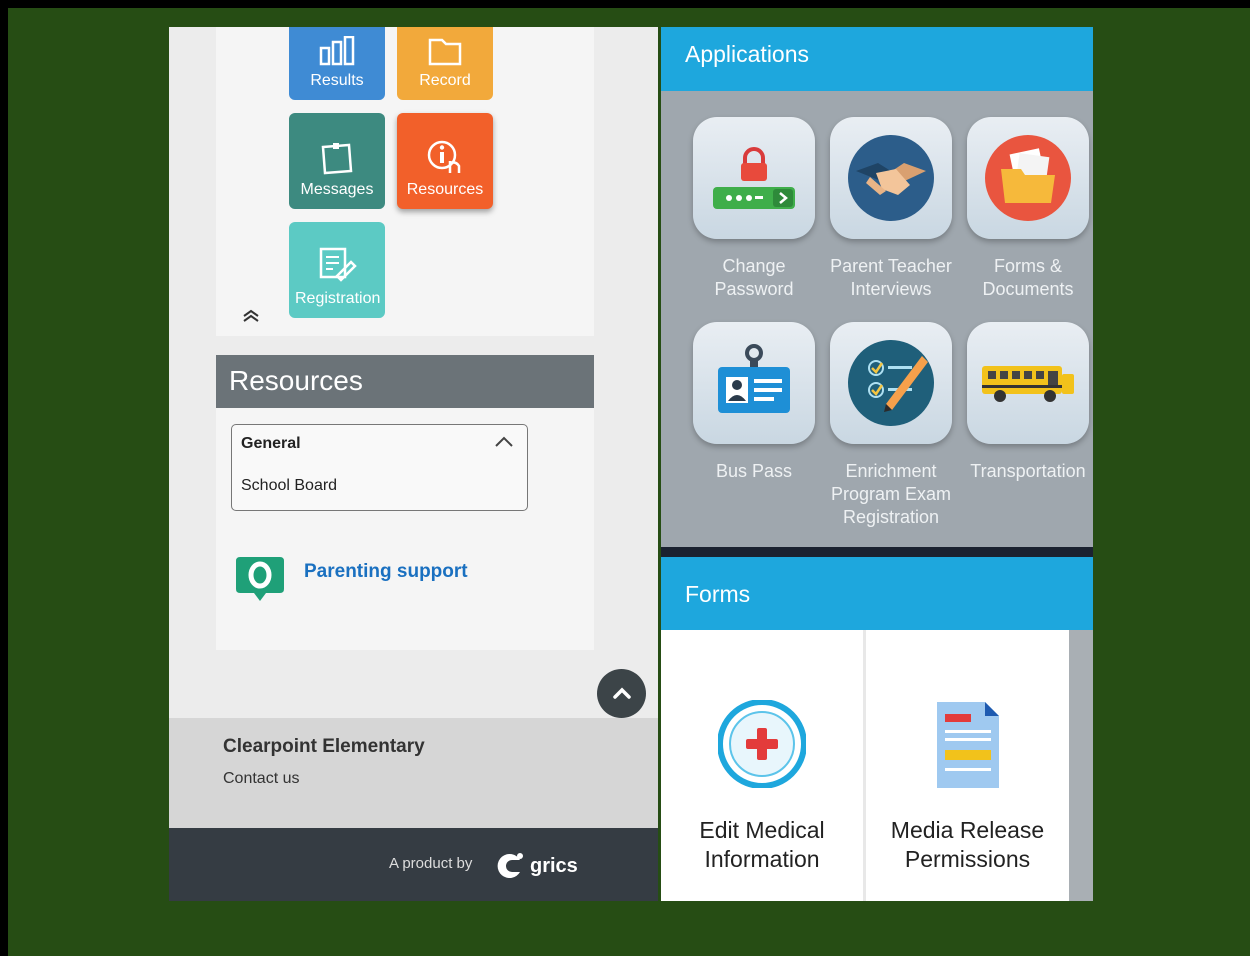 This screenshot has height=956, width=1250. Describe the element at coordinates (444, 156) in the screenshot. I see `info-touch-icon` at that location.